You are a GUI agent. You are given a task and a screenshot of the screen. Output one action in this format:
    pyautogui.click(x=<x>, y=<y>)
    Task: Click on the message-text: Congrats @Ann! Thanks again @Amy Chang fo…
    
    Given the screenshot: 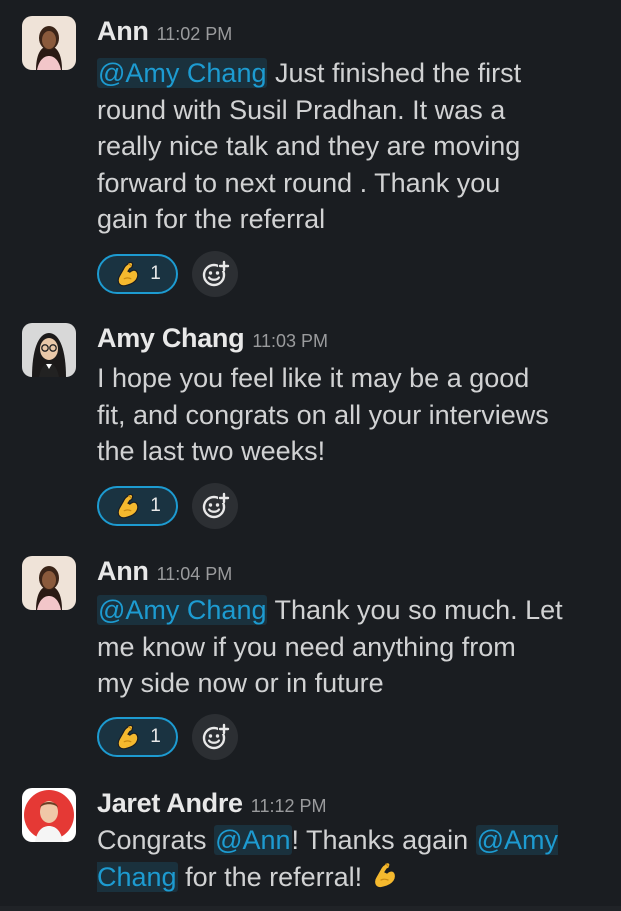 What is the action you would take?
    pyautogui.click(x=353, y=858)
    